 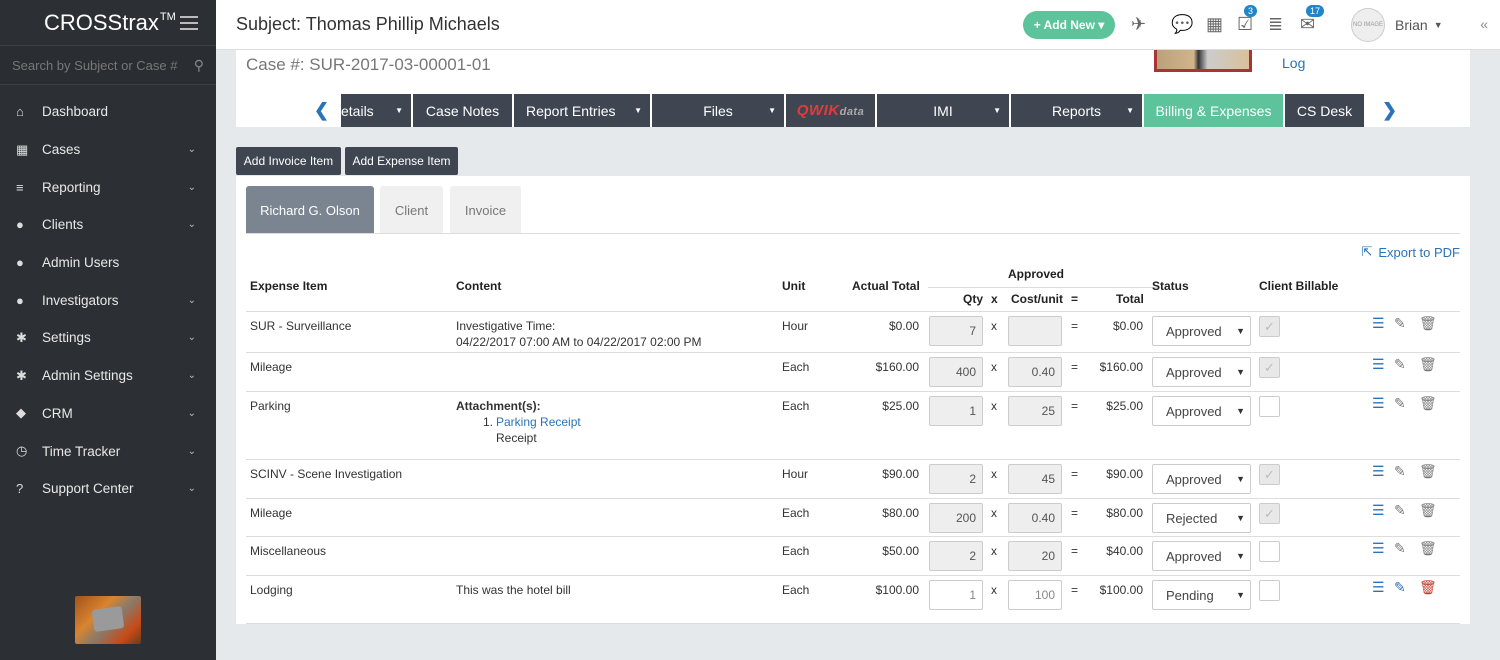 I want to click on list-icon: ≡, so click(x=20, y=187).